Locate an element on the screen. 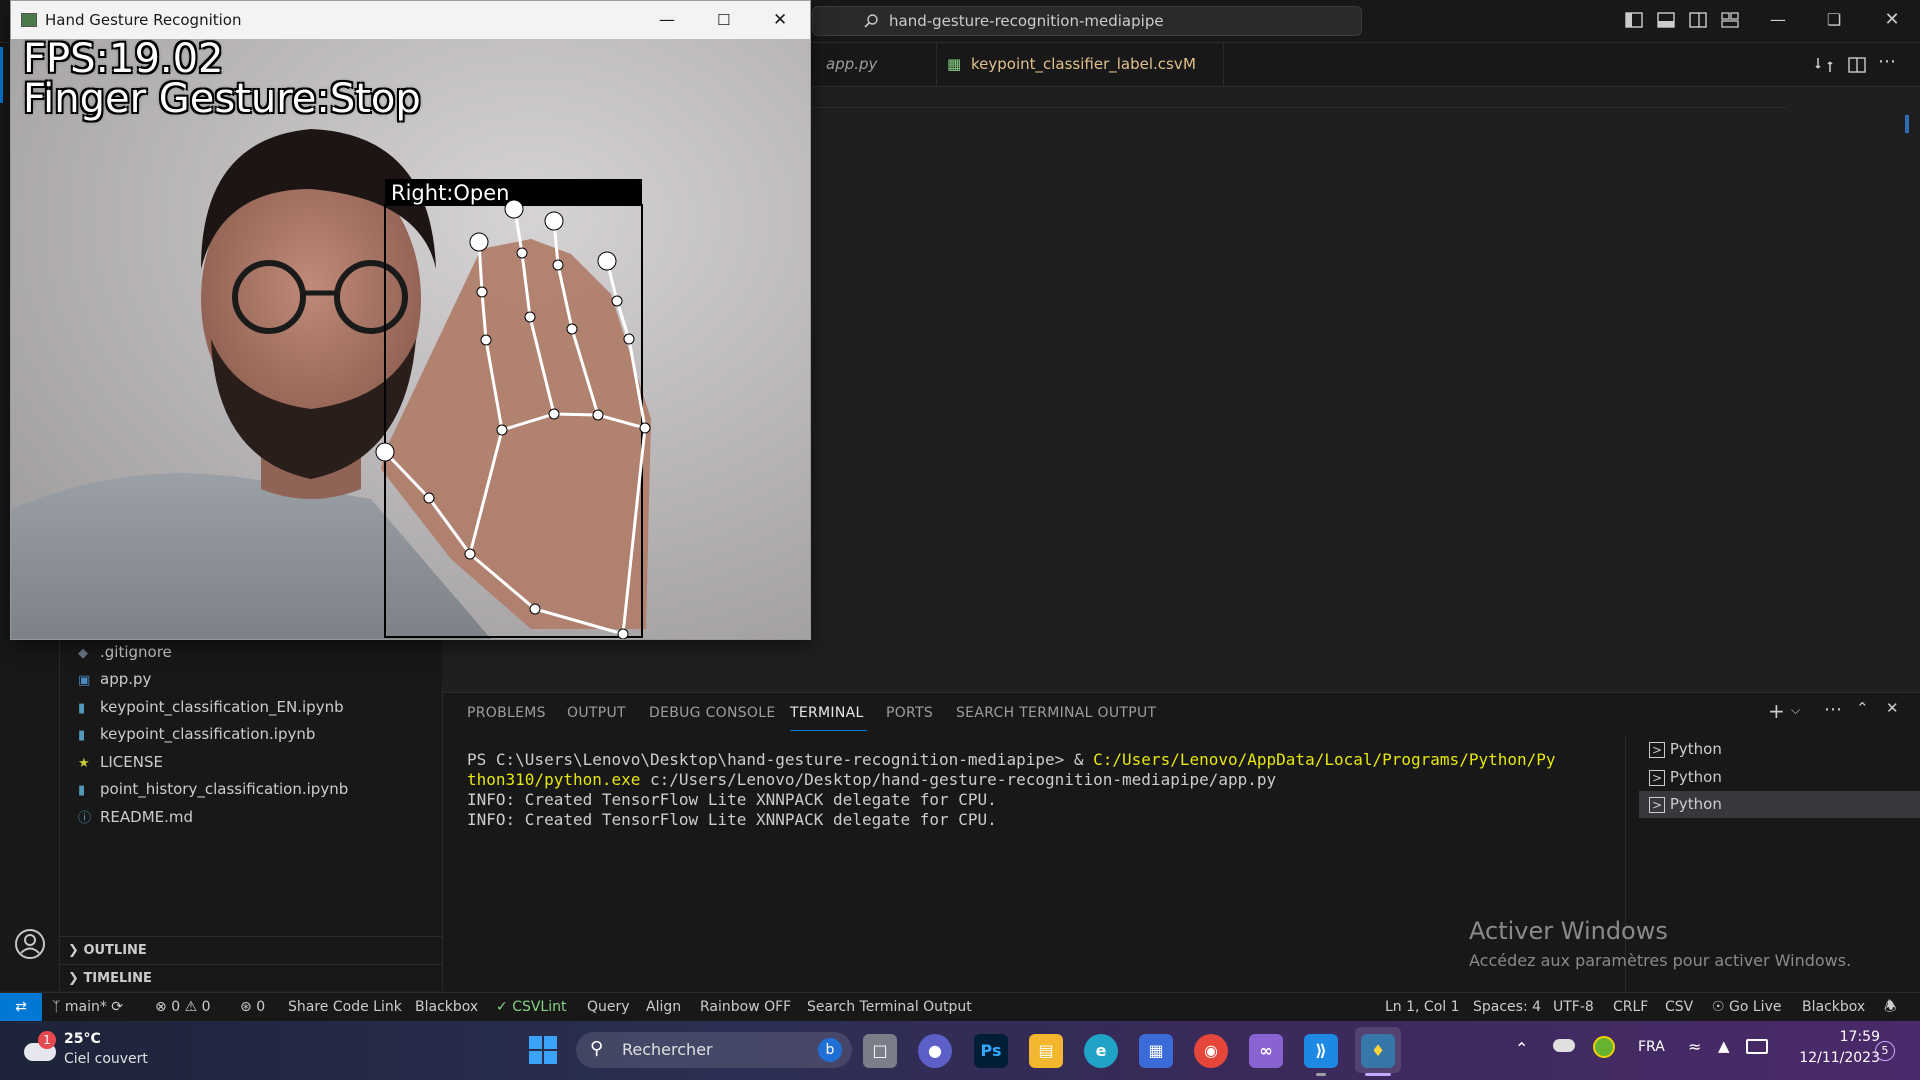 This screenshot has height=1080, width=1920. cv-maximize-button: ☐ is located at coordinates (723, 20).